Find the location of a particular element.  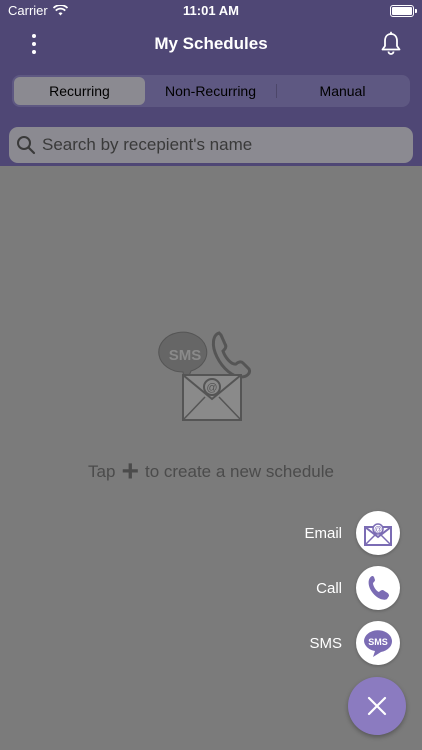

bell-icon is located at coordinates (391, 44).